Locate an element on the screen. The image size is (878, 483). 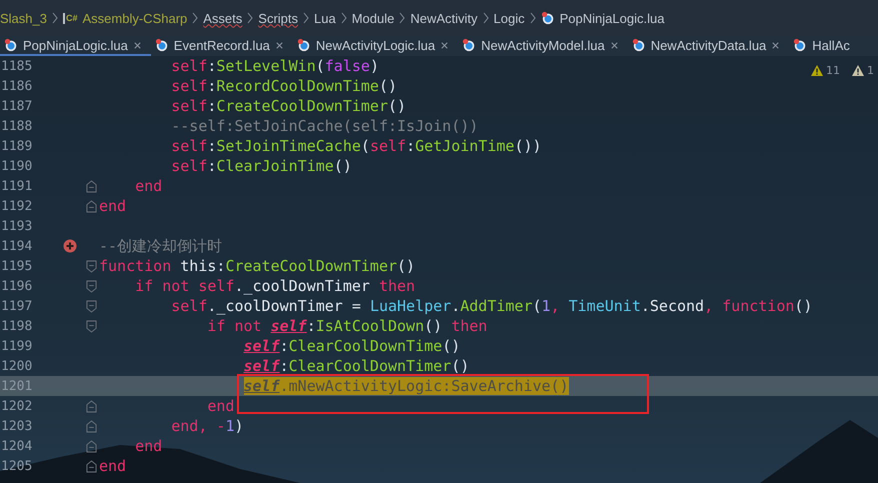
line-number: 1194 is located at coordinates (17, 246).